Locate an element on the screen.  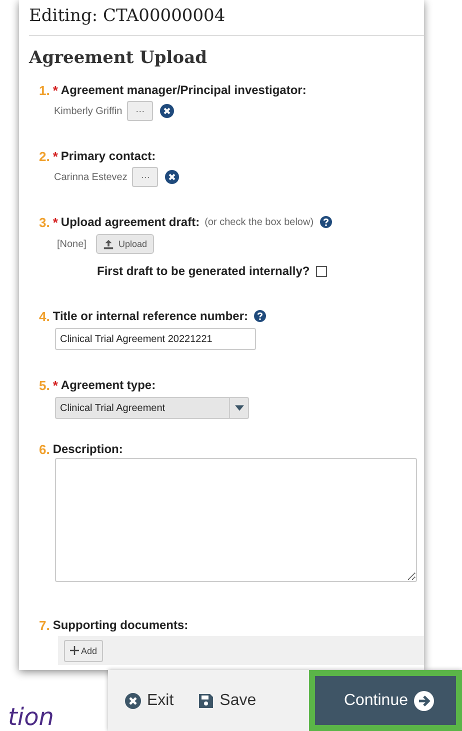
file-name: [None] is located at coordinates (71, 244).